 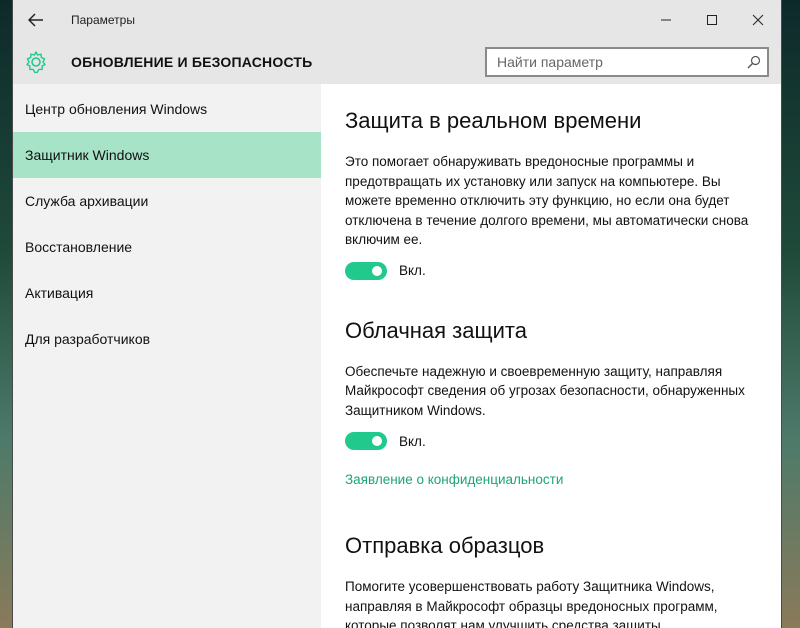 I want to click on search-box, so click(x=627, y=62).